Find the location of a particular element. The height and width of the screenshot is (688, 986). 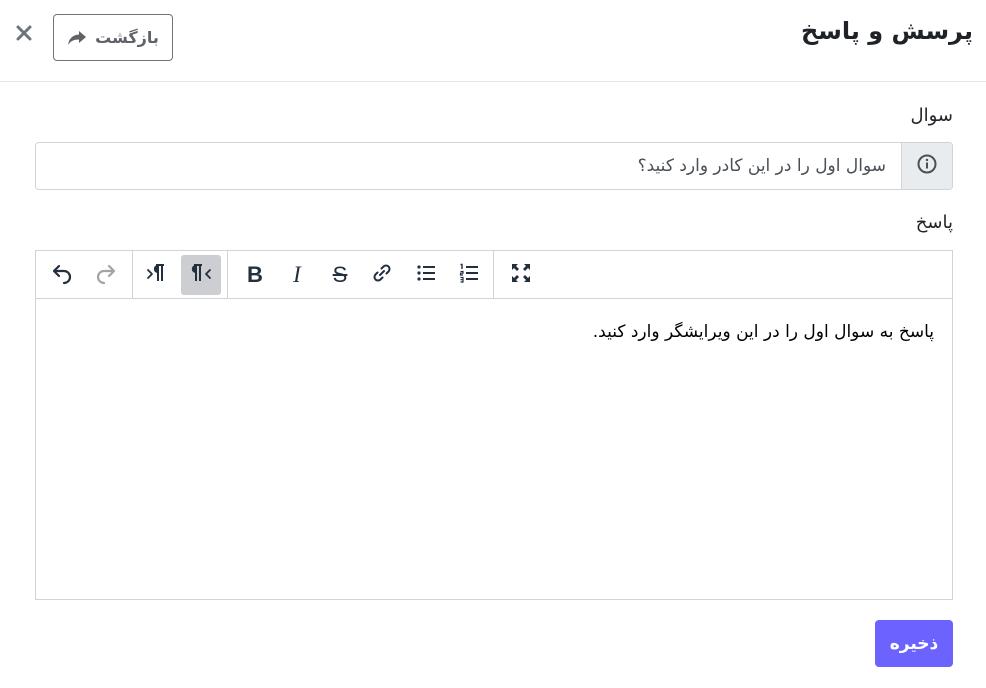

numbered-list-button is located at coordinates (469, 275).